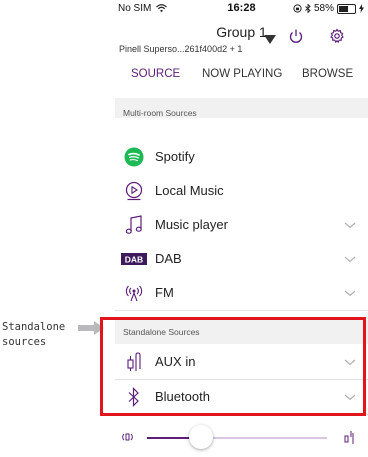  I want to click on music-note-icon, so click(134, 225).